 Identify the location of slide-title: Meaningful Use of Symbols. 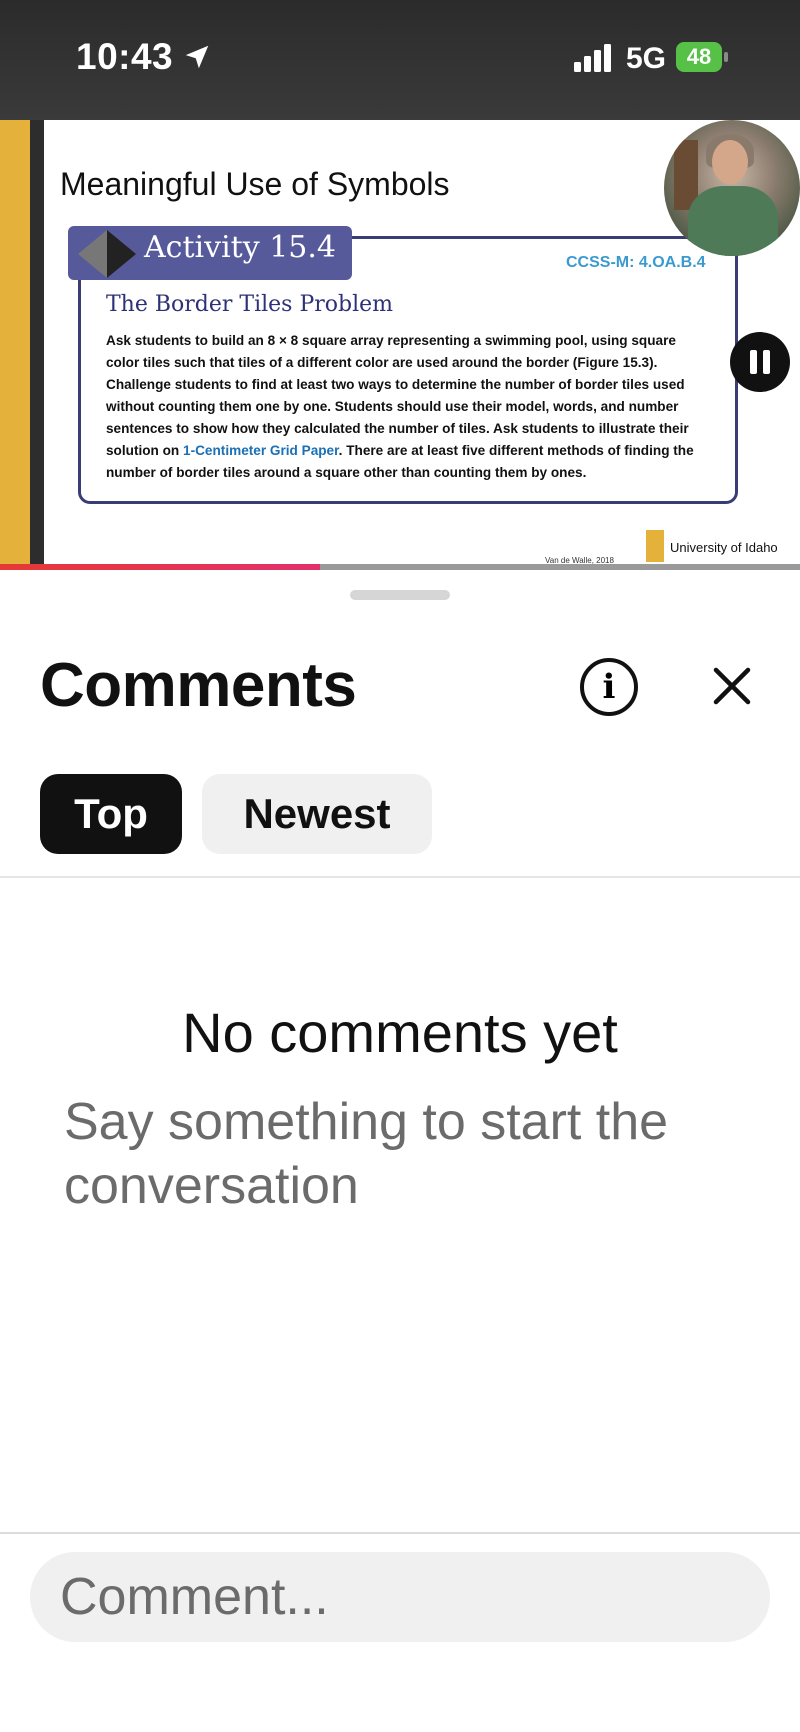
(255, 184).